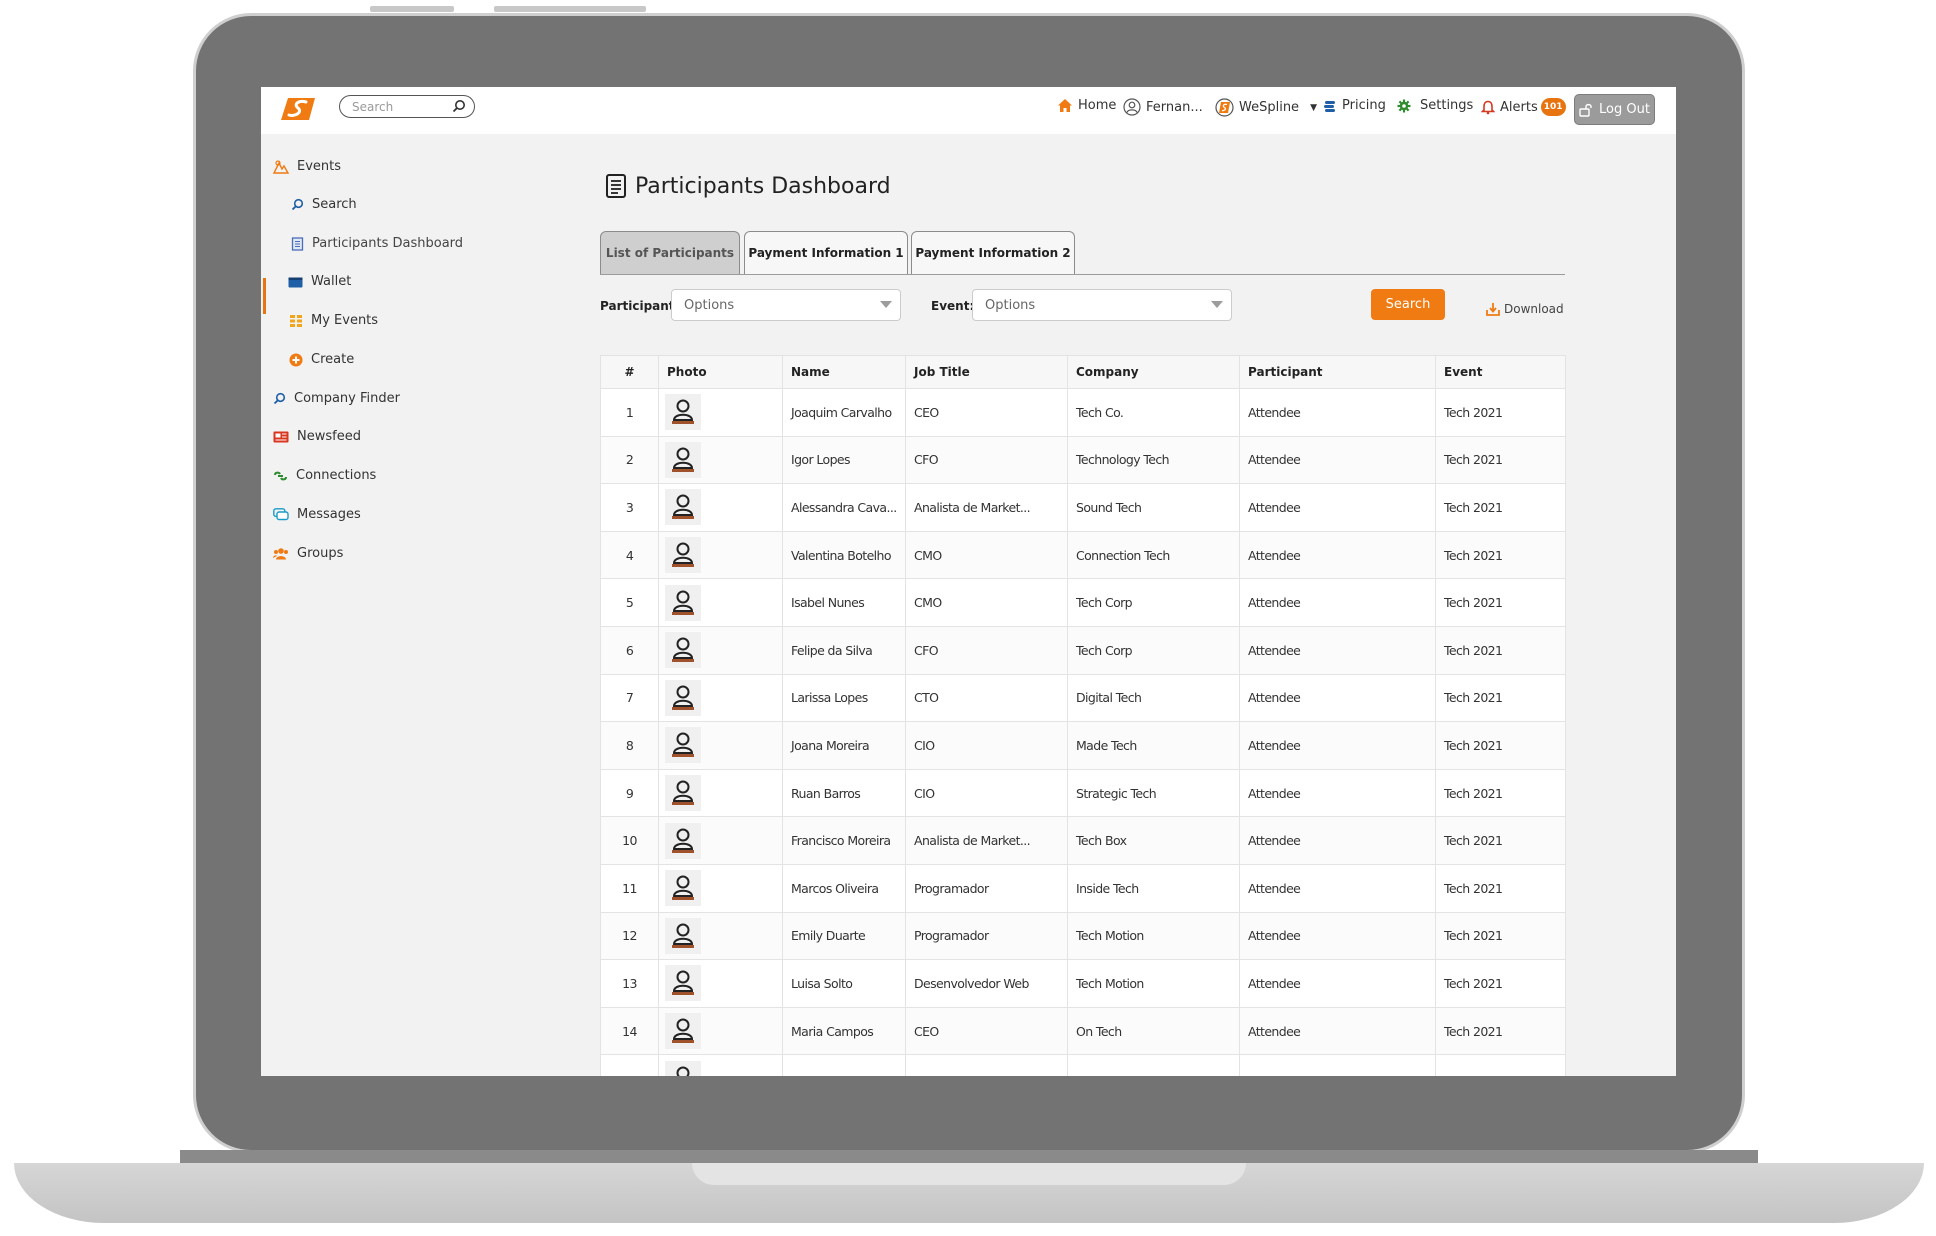 The image size is (1936, 1236). What do you see at coordinates (1010, 305) in the screenshot?
I see `event-select-value: Options` at bounding box center [1010, 305].